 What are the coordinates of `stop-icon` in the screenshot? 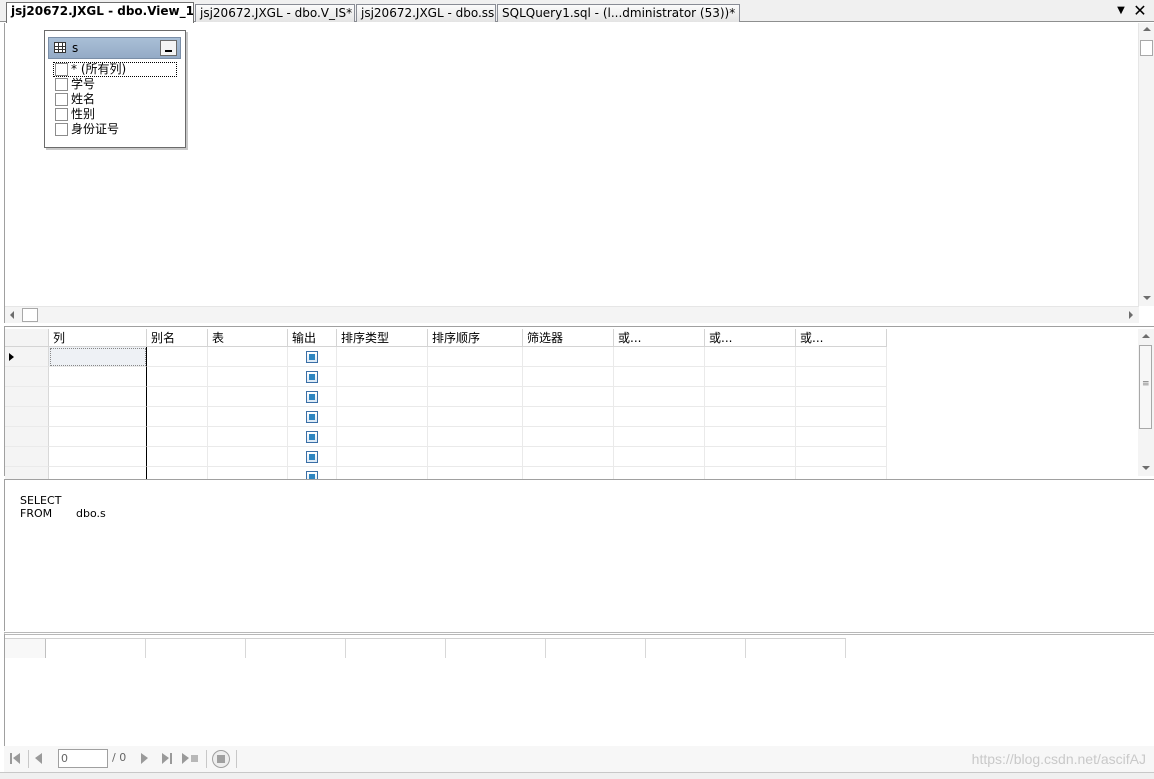 It's located at (221, 759).